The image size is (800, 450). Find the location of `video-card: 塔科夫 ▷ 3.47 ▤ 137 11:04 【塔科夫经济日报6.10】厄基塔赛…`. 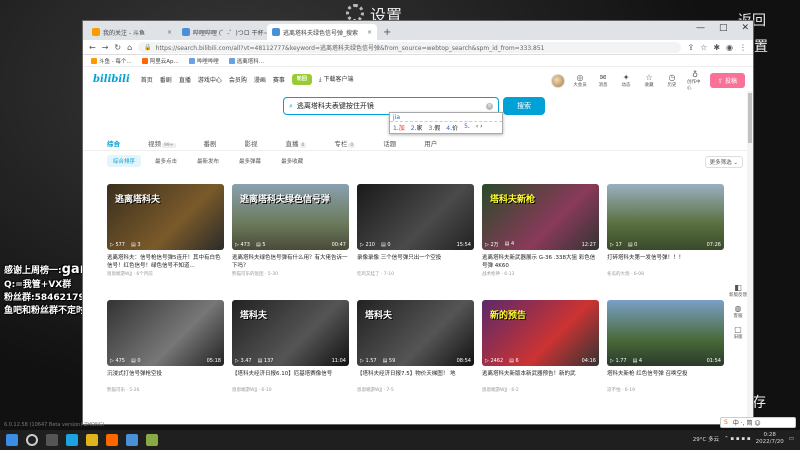

video-card: 塔科夫 ▷ 3.47 ▤ 137 11:04 【塔科夫经济日报6.10】厄基塔赛… is located at coordinates (290, 355).